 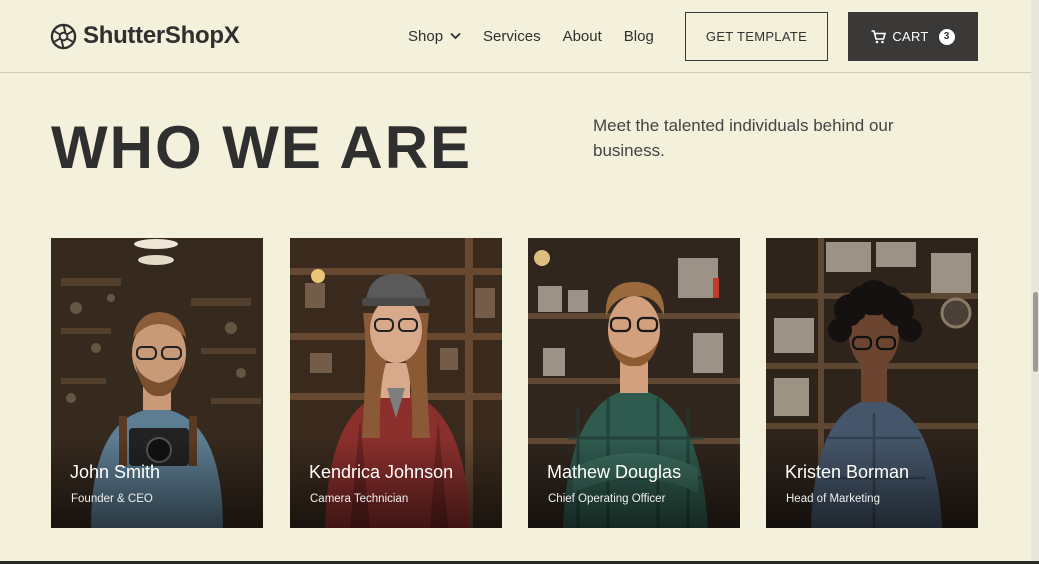 I want to click on scrollbar-track, so click(x=1035, y=282).